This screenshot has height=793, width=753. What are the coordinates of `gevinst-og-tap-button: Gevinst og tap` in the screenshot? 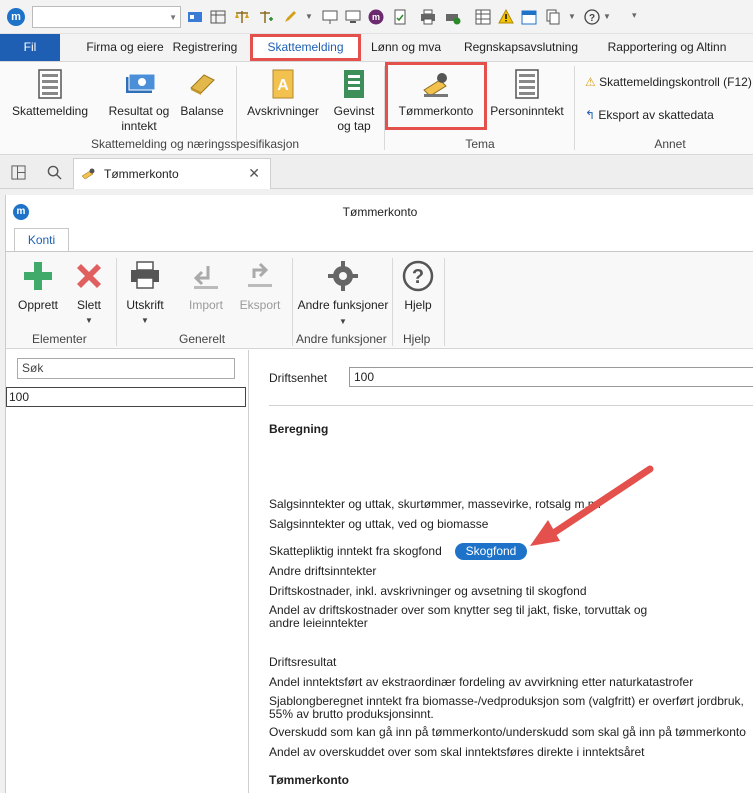 It's located at (354, 101).